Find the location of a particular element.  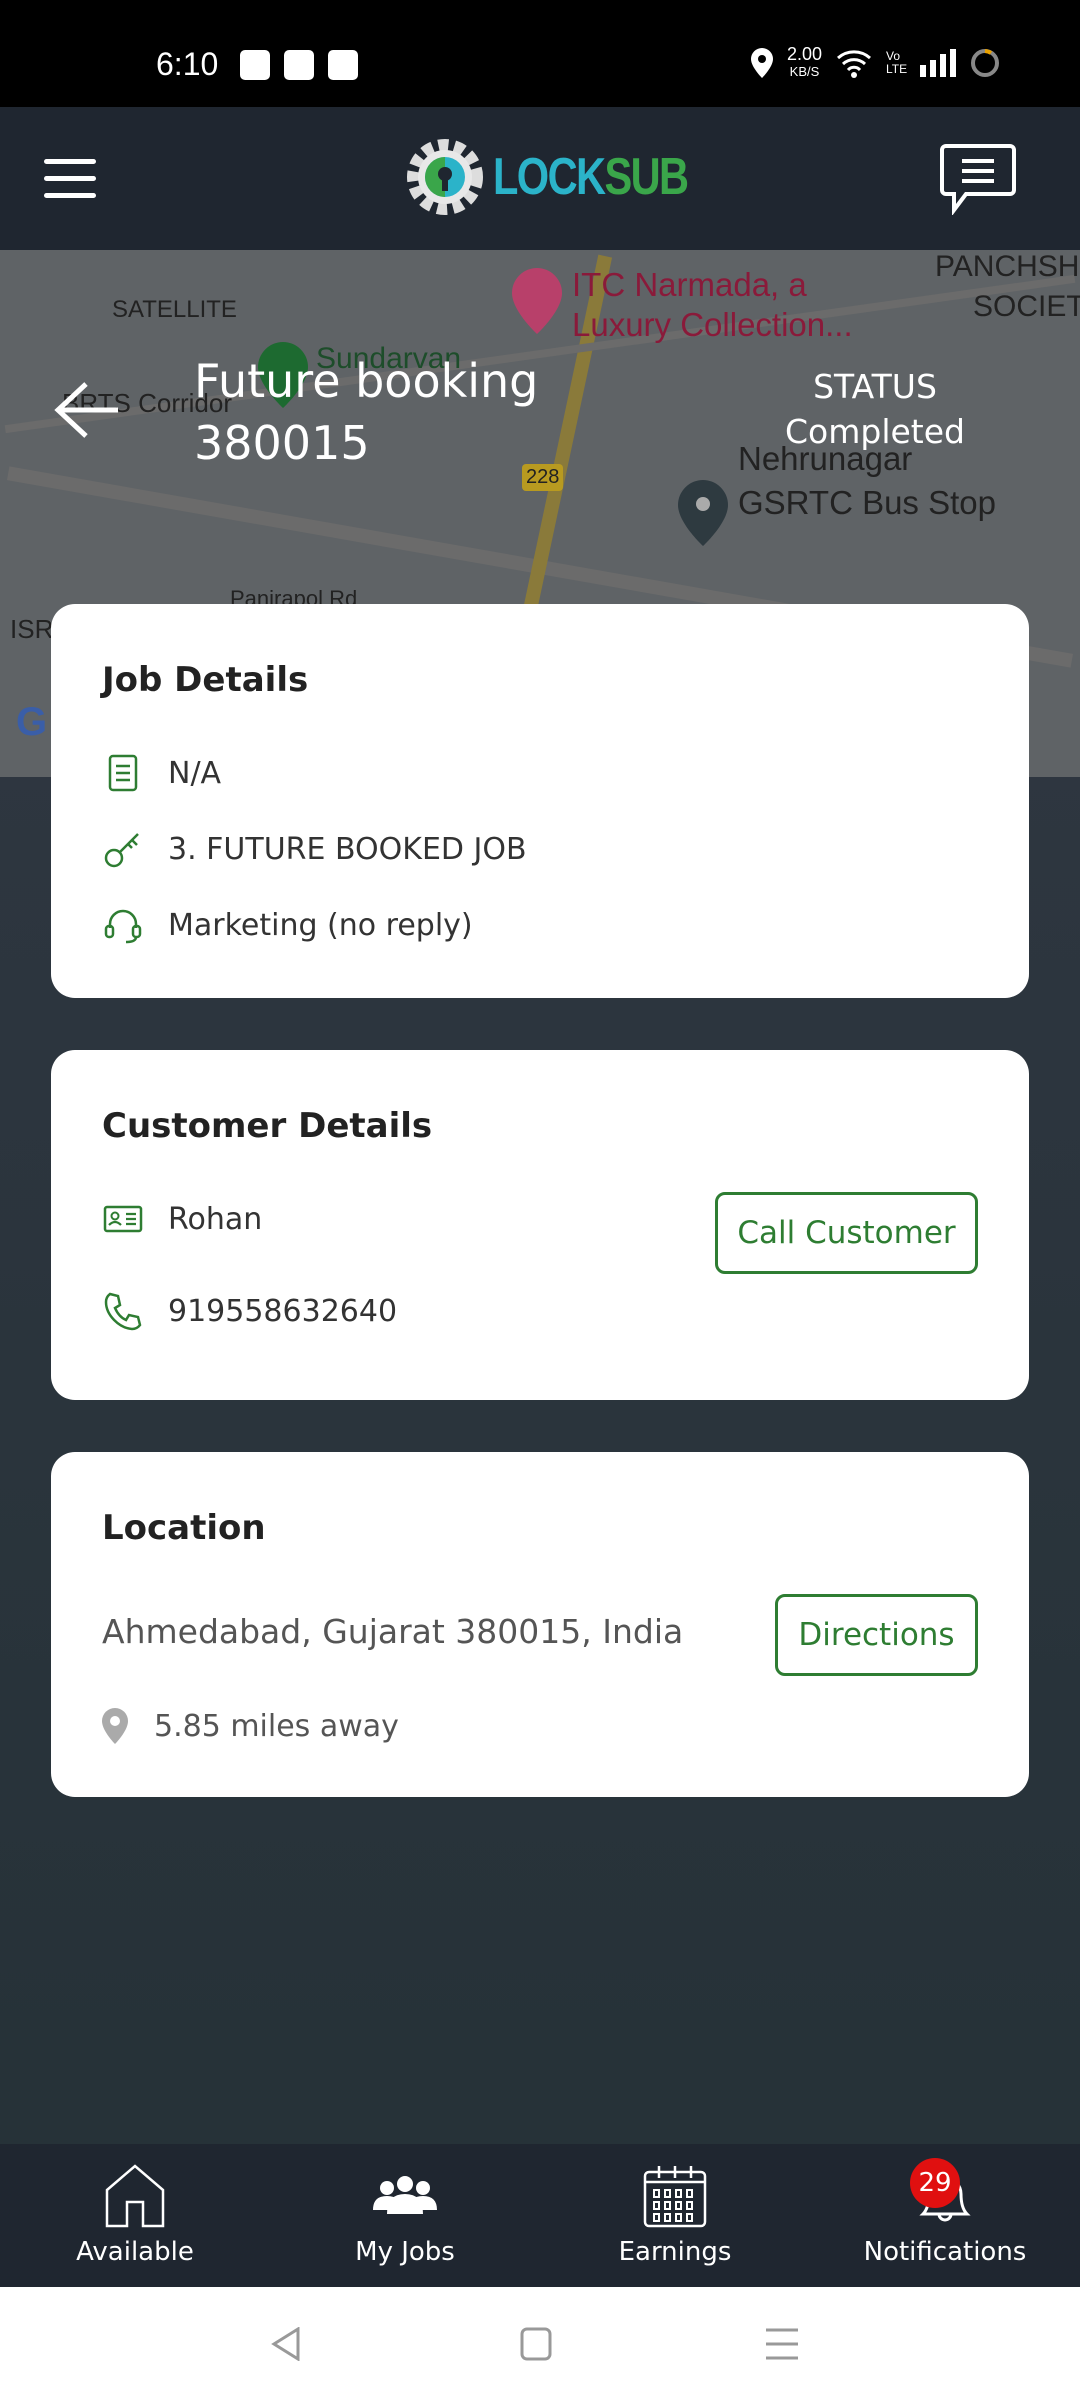

nav-label: My Jobs is located at coordinates (405, 2252).